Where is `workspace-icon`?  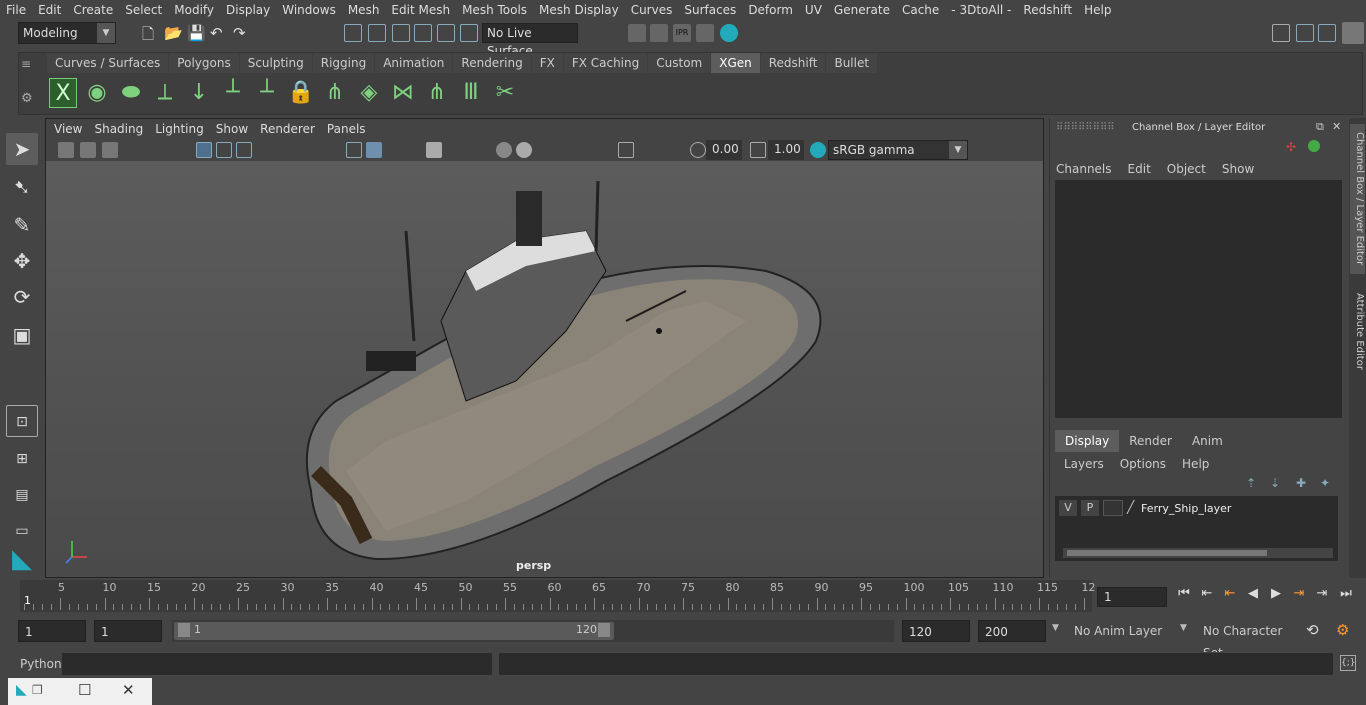 workspace-icon is located at coordinates (1281, 33).